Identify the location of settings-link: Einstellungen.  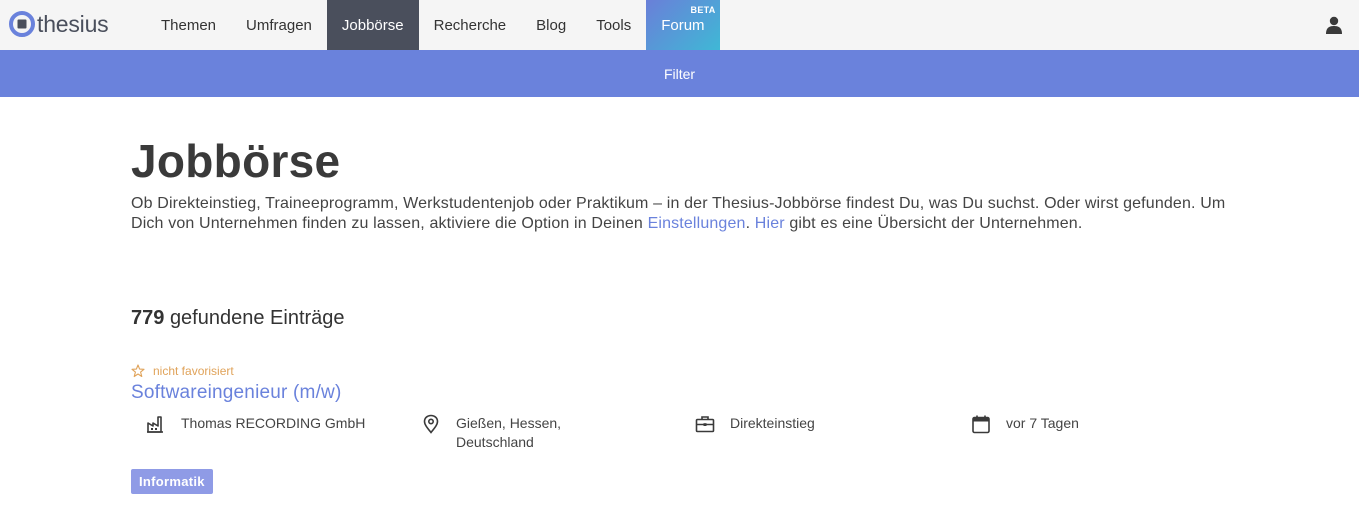
(697, 223).